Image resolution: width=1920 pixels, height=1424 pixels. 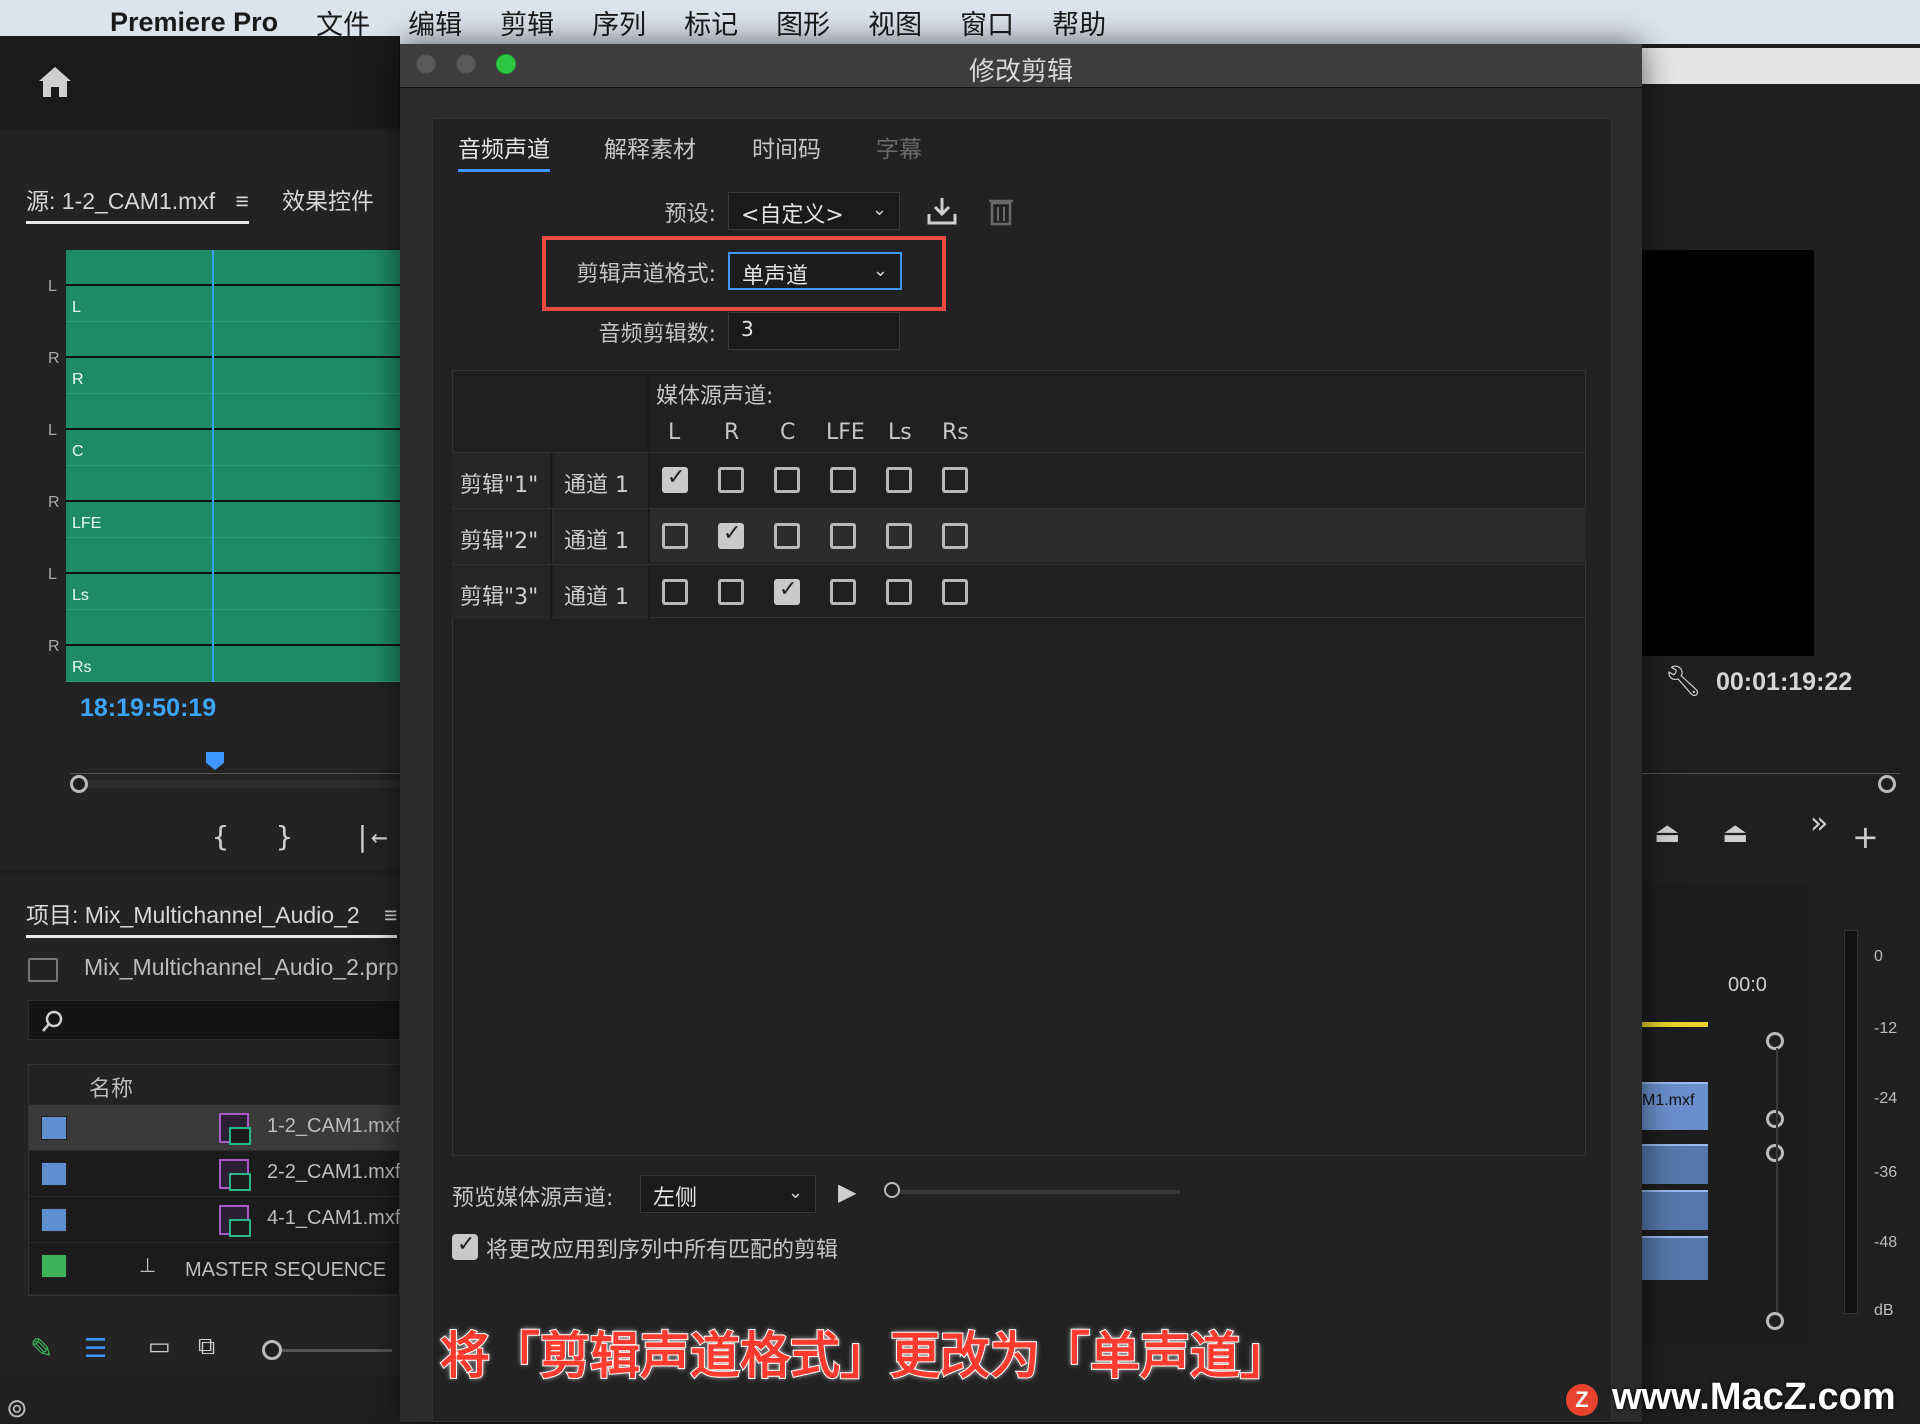 What do you see at coordinates (814, 331) in the screenshot?
I see `audio-clip-count-input: 3` at bounding box center [814, 331].